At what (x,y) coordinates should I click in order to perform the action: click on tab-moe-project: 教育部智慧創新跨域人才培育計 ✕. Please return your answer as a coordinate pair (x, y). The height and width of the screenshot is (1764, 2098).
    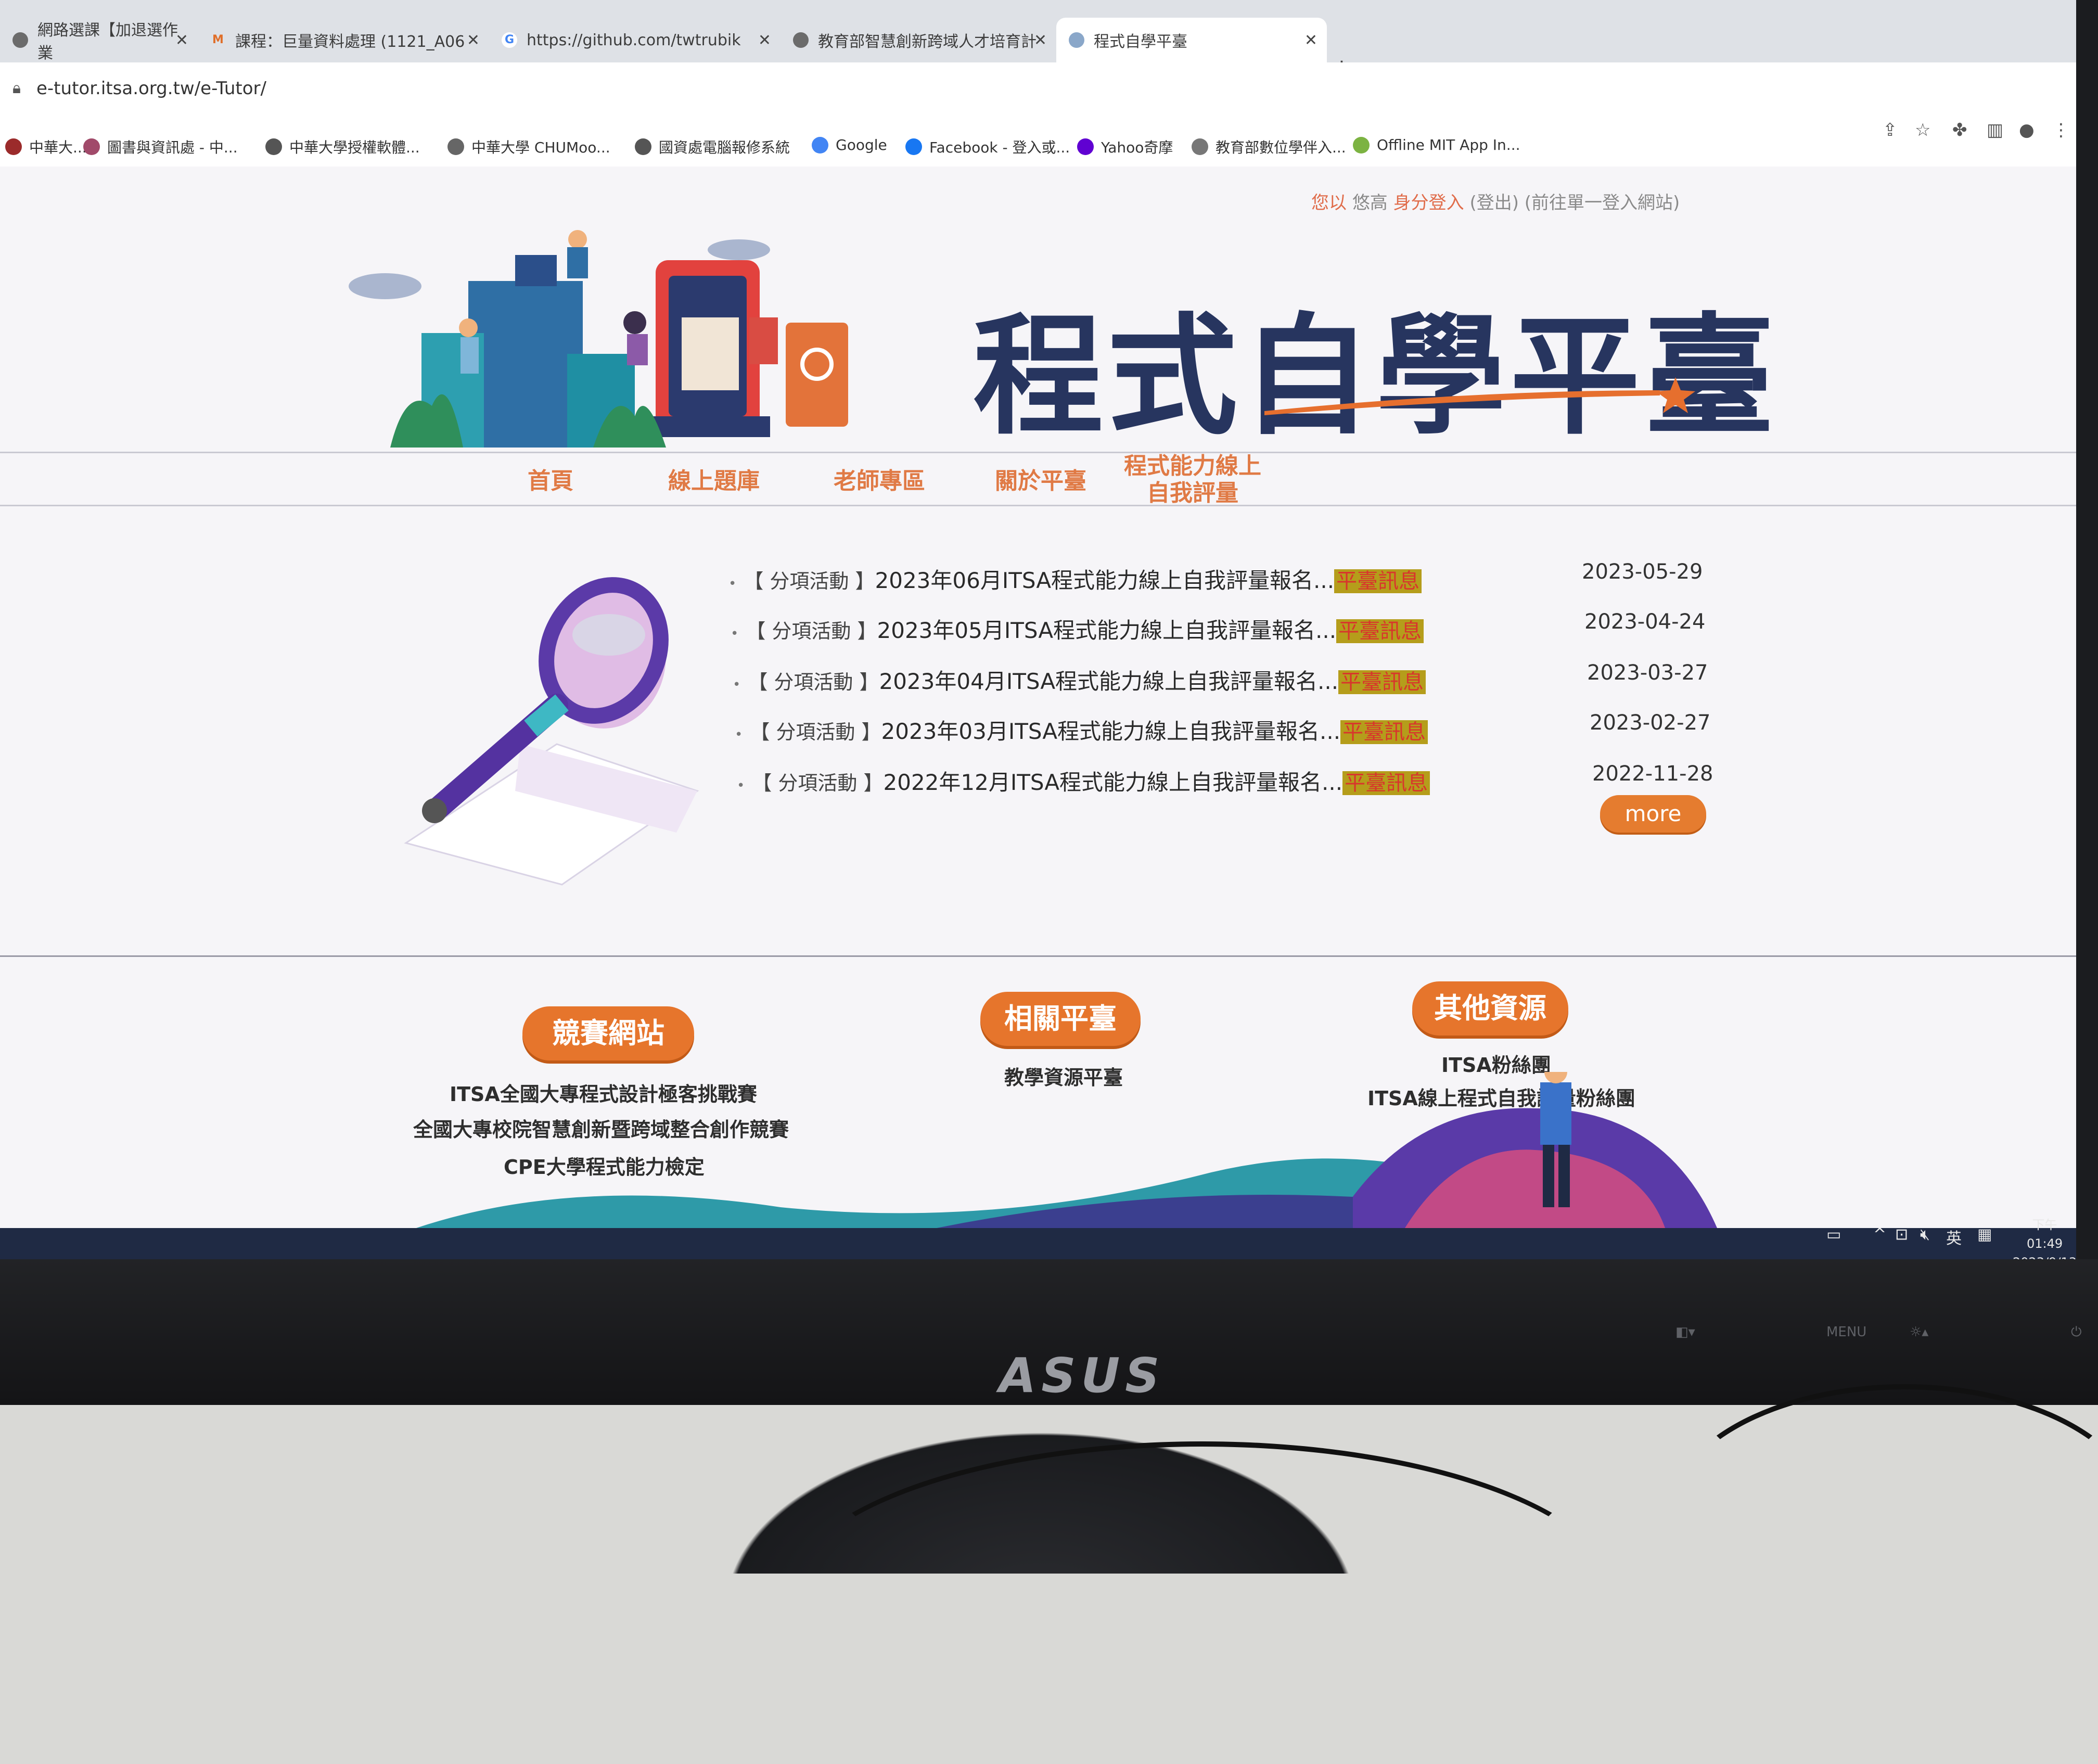
    Looking at the image, I should click on (918, 40).